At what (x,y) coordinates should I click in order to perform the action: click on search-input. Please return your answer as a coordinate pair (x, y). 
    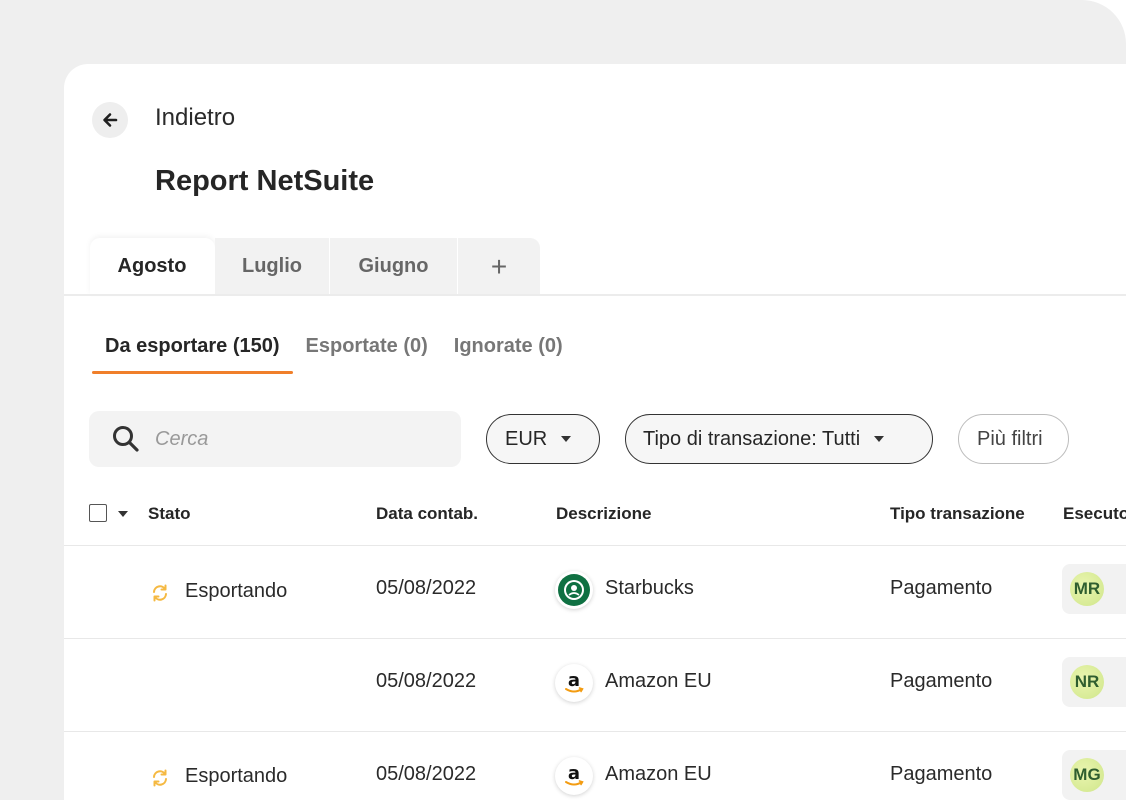
    Looking at the image, I should click on (295, 439).